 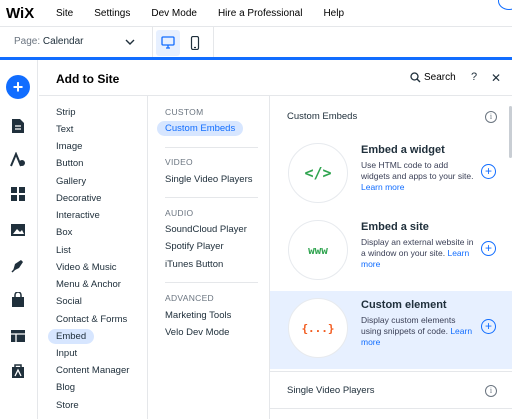 I want to click on page-value: Calendar, so click(x=63, y=41).